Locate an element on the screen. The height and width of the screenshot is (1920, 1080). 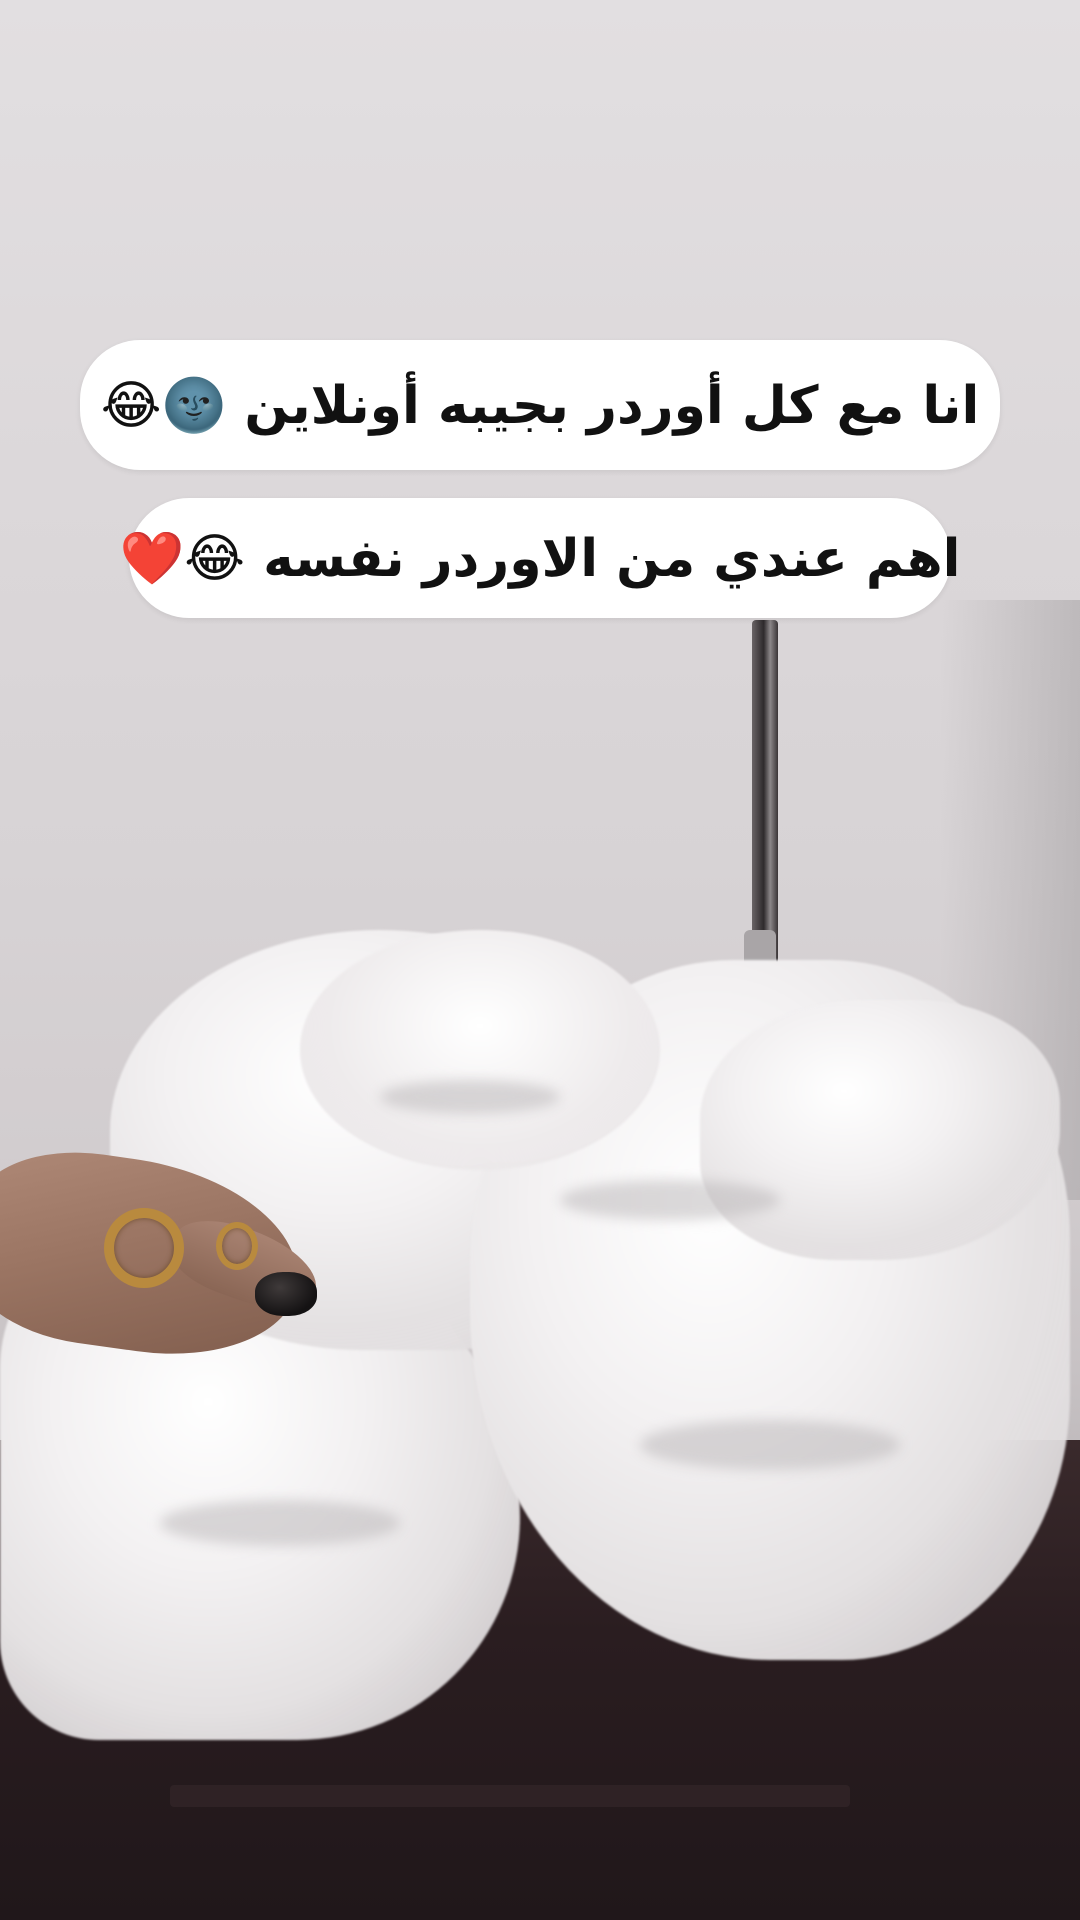
caption-line-2-text: اهم عندي من الاوردر نفسه 😂❤️ is located at coordinates (540, 558).